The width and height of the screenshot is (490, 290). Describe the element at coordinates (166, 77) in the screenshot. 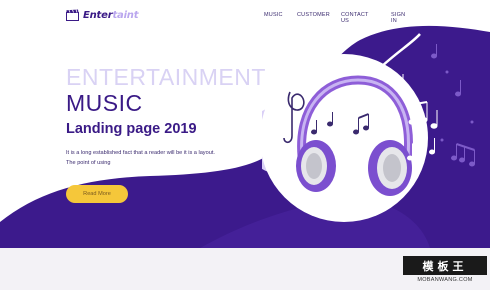

I see `hero-title-line1: ENTERTAINMENT` at that location.